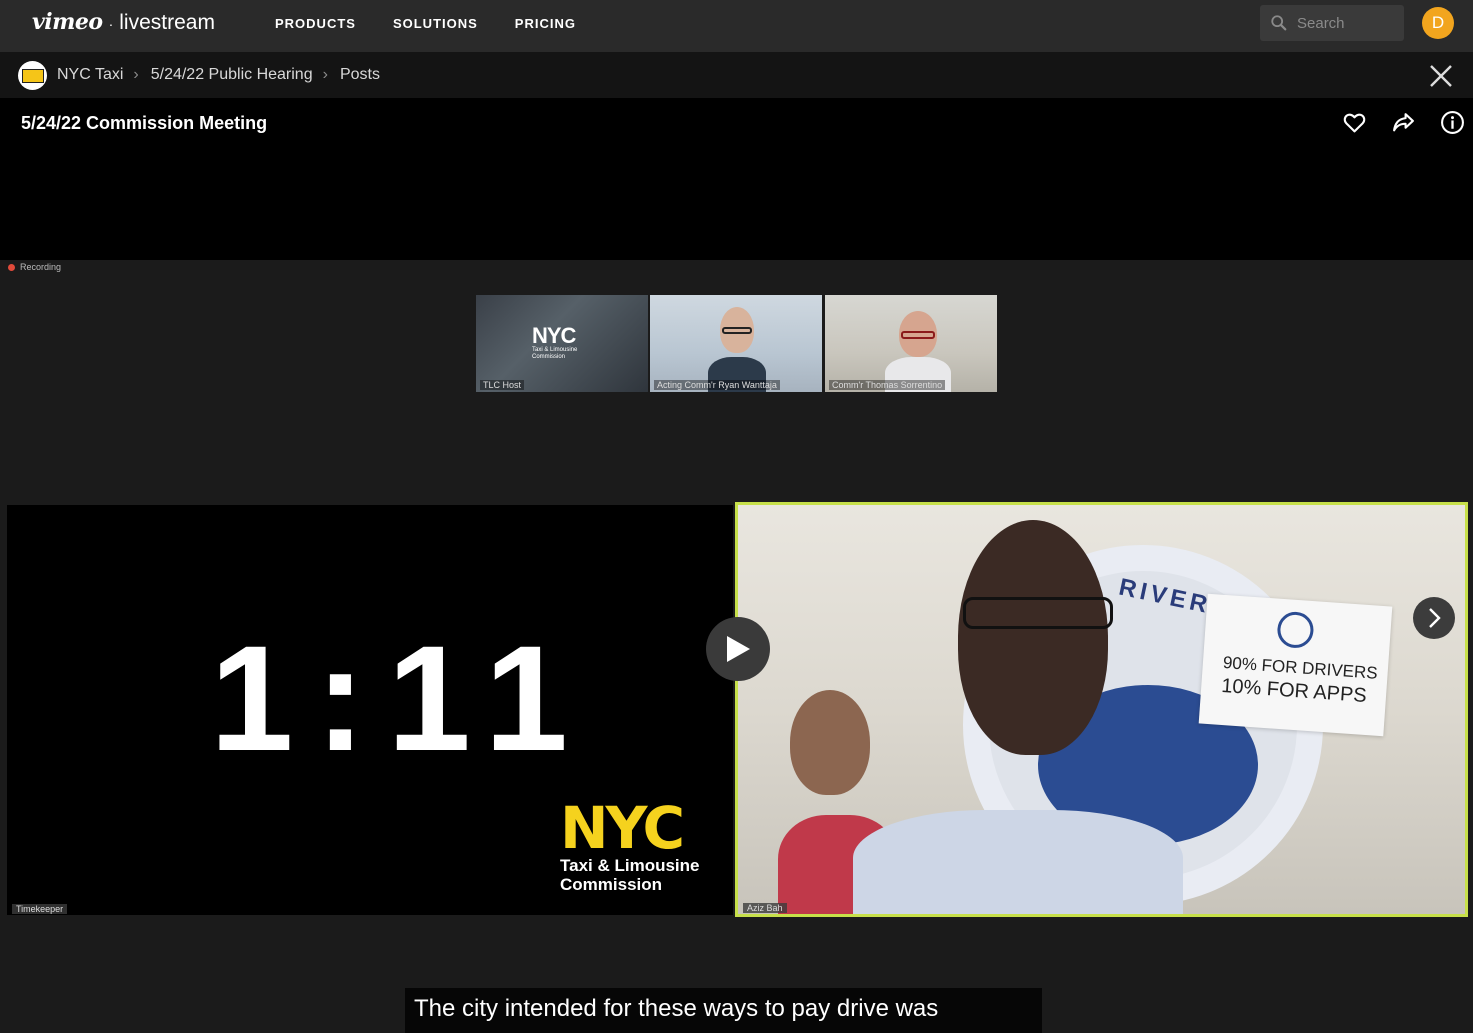  I want to click on main-menu: PRODUCTS SOLUTIONS PRICING, so click(425, 23).